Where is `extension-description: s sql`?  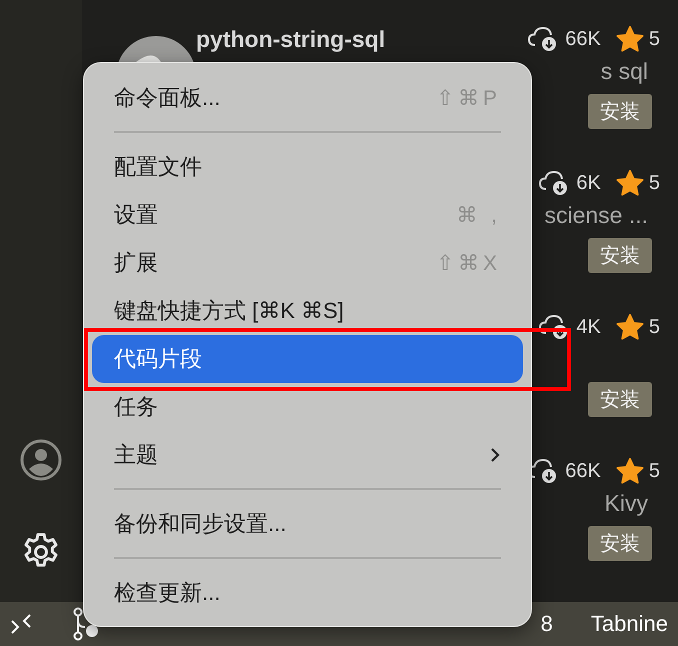 extension-description: s sql is located at coordinates (624, 72).